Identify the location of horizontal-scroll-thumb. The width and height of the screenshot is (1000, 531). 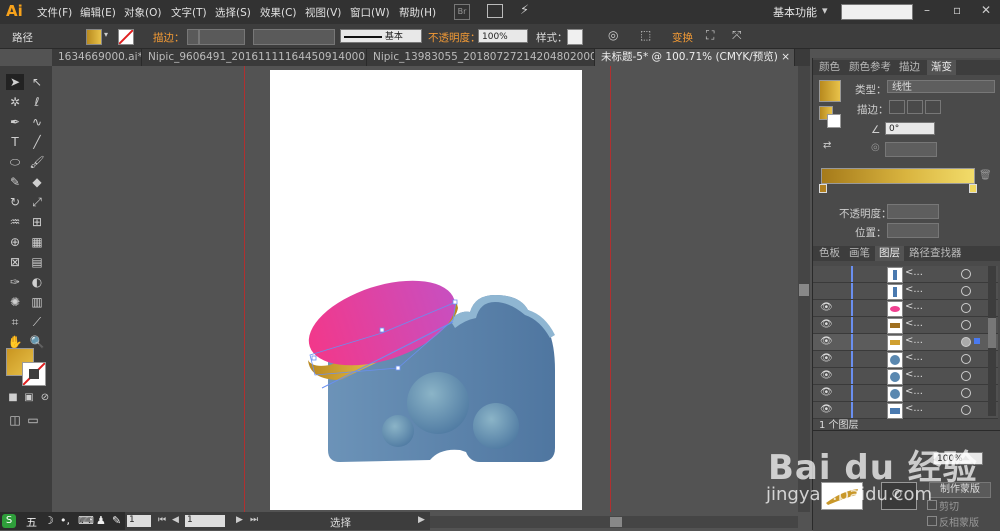
(616, 522).